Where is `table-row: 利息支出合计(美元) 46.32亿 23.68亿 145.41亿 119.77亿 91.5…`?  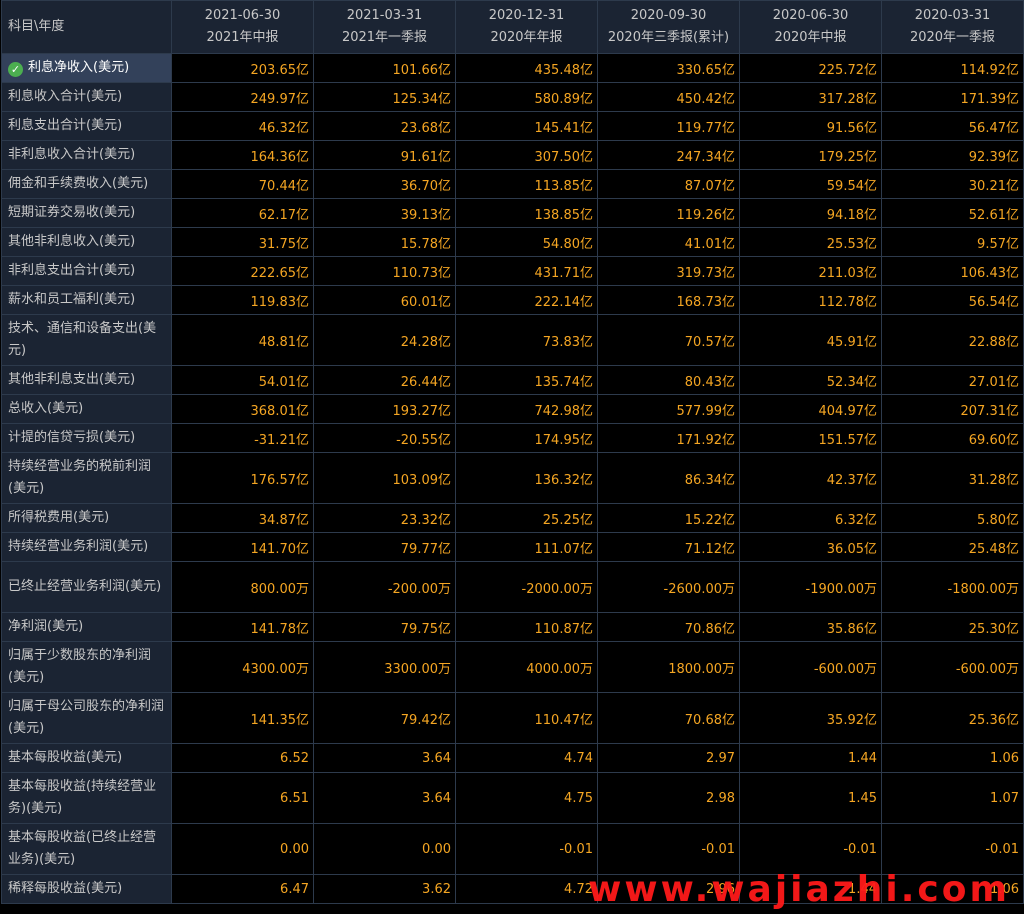 table-row: 利息支出合计(美元) 46.32亿 23.68亿 145.41亿 119.77亿 91.5… is located at coordinates (512, 126).